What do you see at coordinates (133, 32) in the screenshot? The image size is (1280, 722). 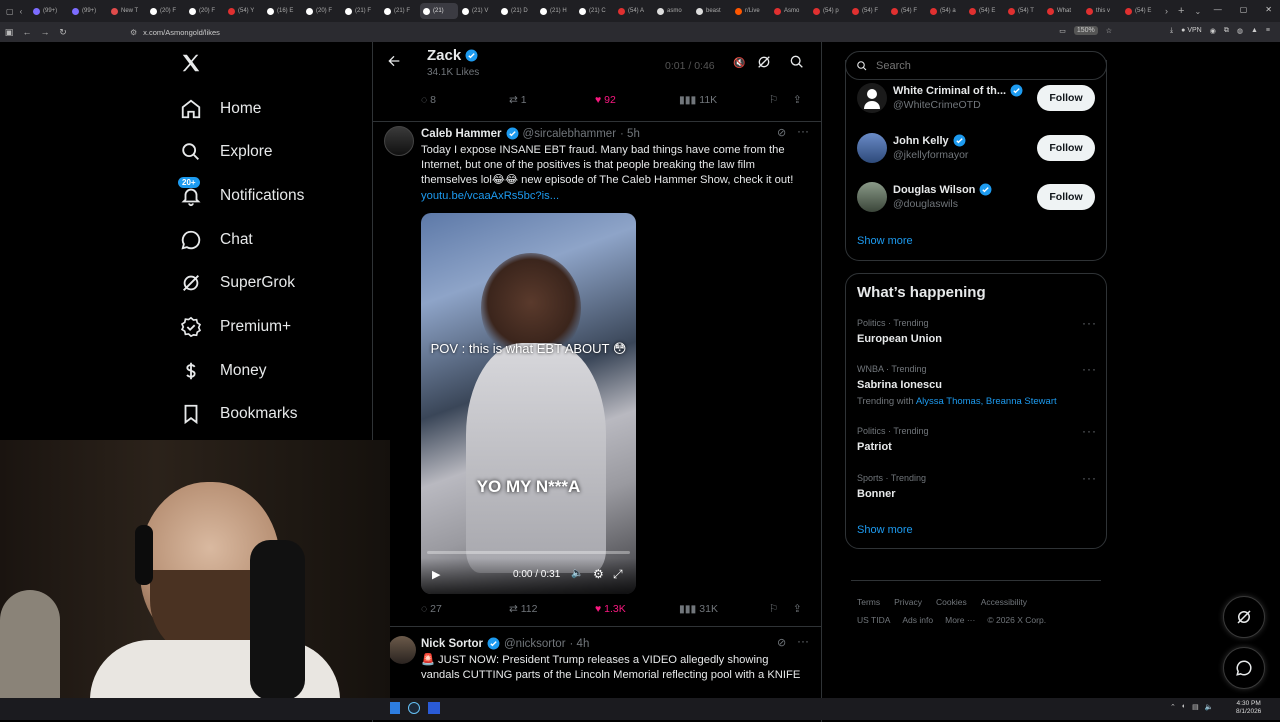 I see `site-info-icon: ⚙` at bounding box center [133, 32].